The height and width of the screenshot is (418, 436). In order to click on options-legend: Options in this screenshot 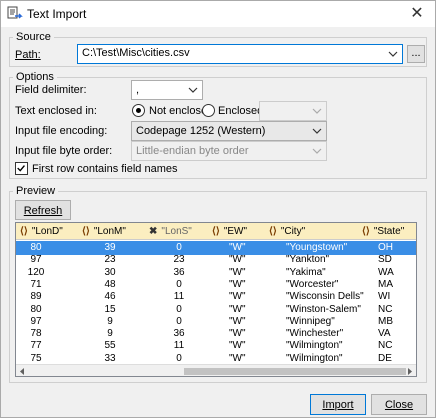, I will do `click(35, 77)`.